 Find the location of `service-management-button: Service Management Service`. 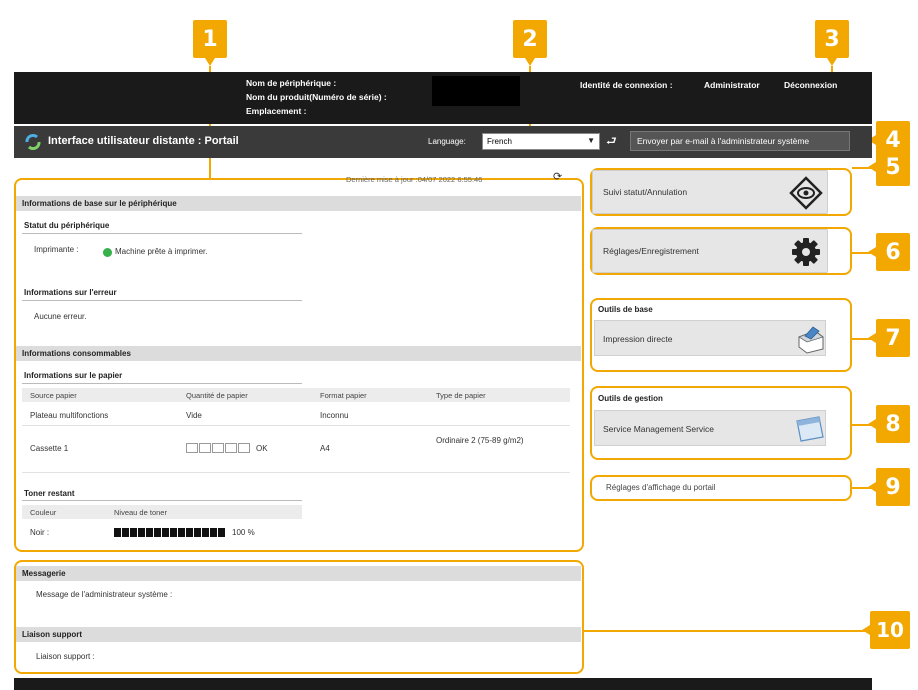

service-management-button: Service Management Service is located at coordinates (710, 428).